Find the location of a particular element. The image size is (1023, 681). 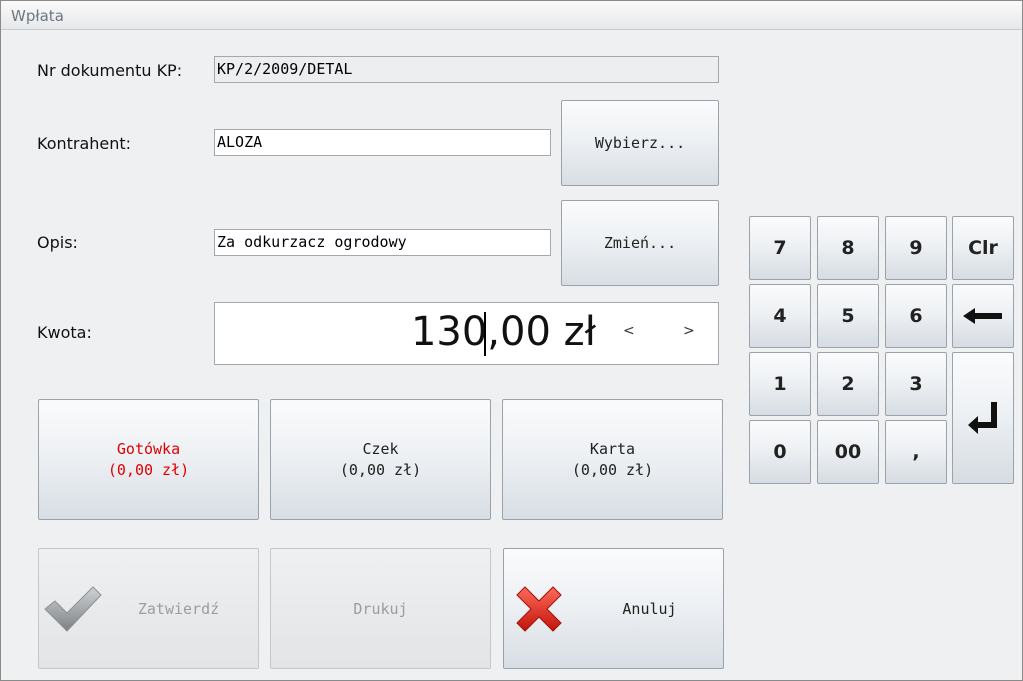

key-6: 6 is located at coordinates (916, 316).